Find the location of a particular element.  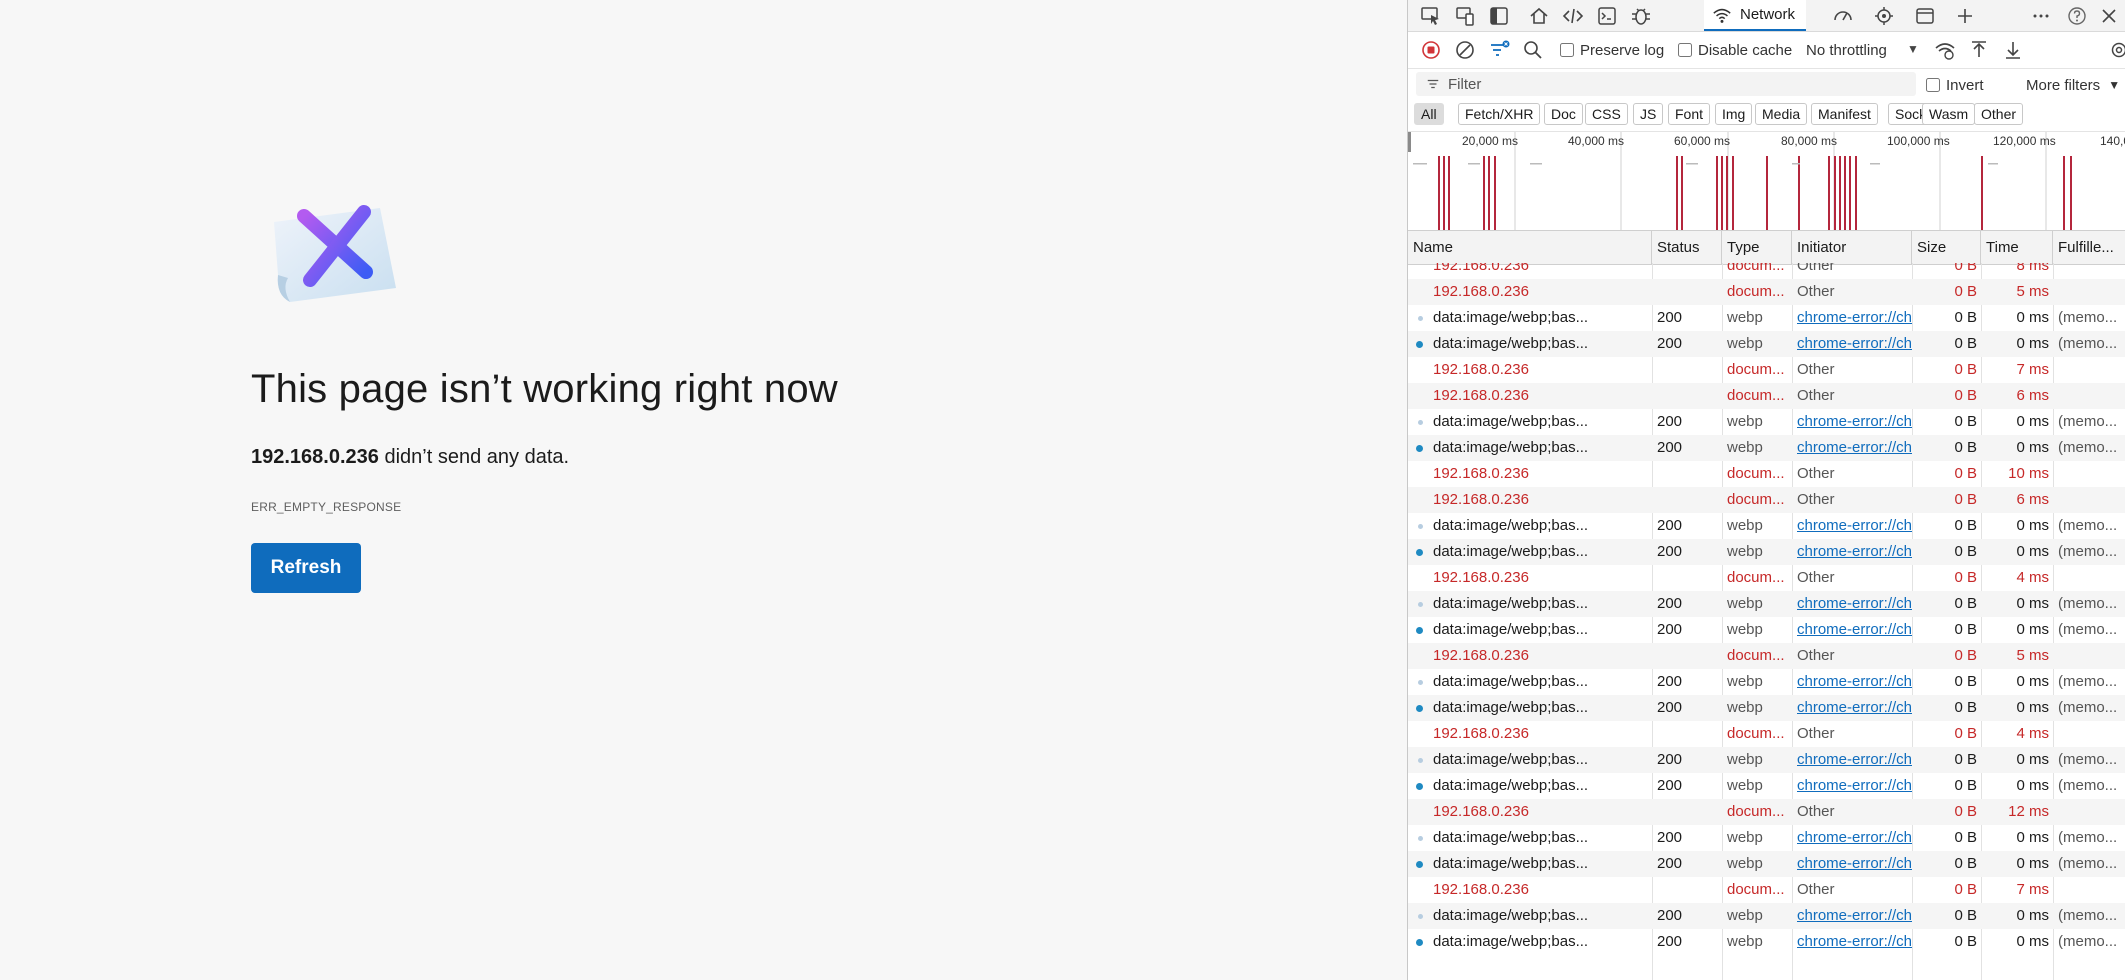

invert-checkbox: Invert is located at coordinates (1955, 85).